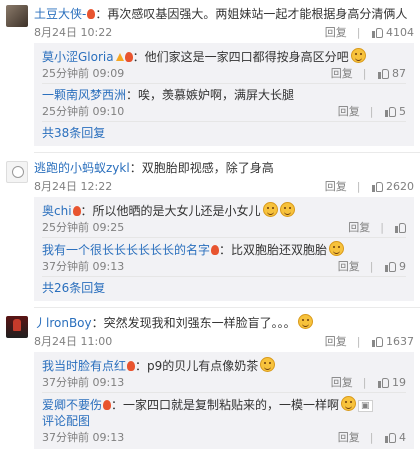  I want to click on like-button: 2620, so click(392, 186).